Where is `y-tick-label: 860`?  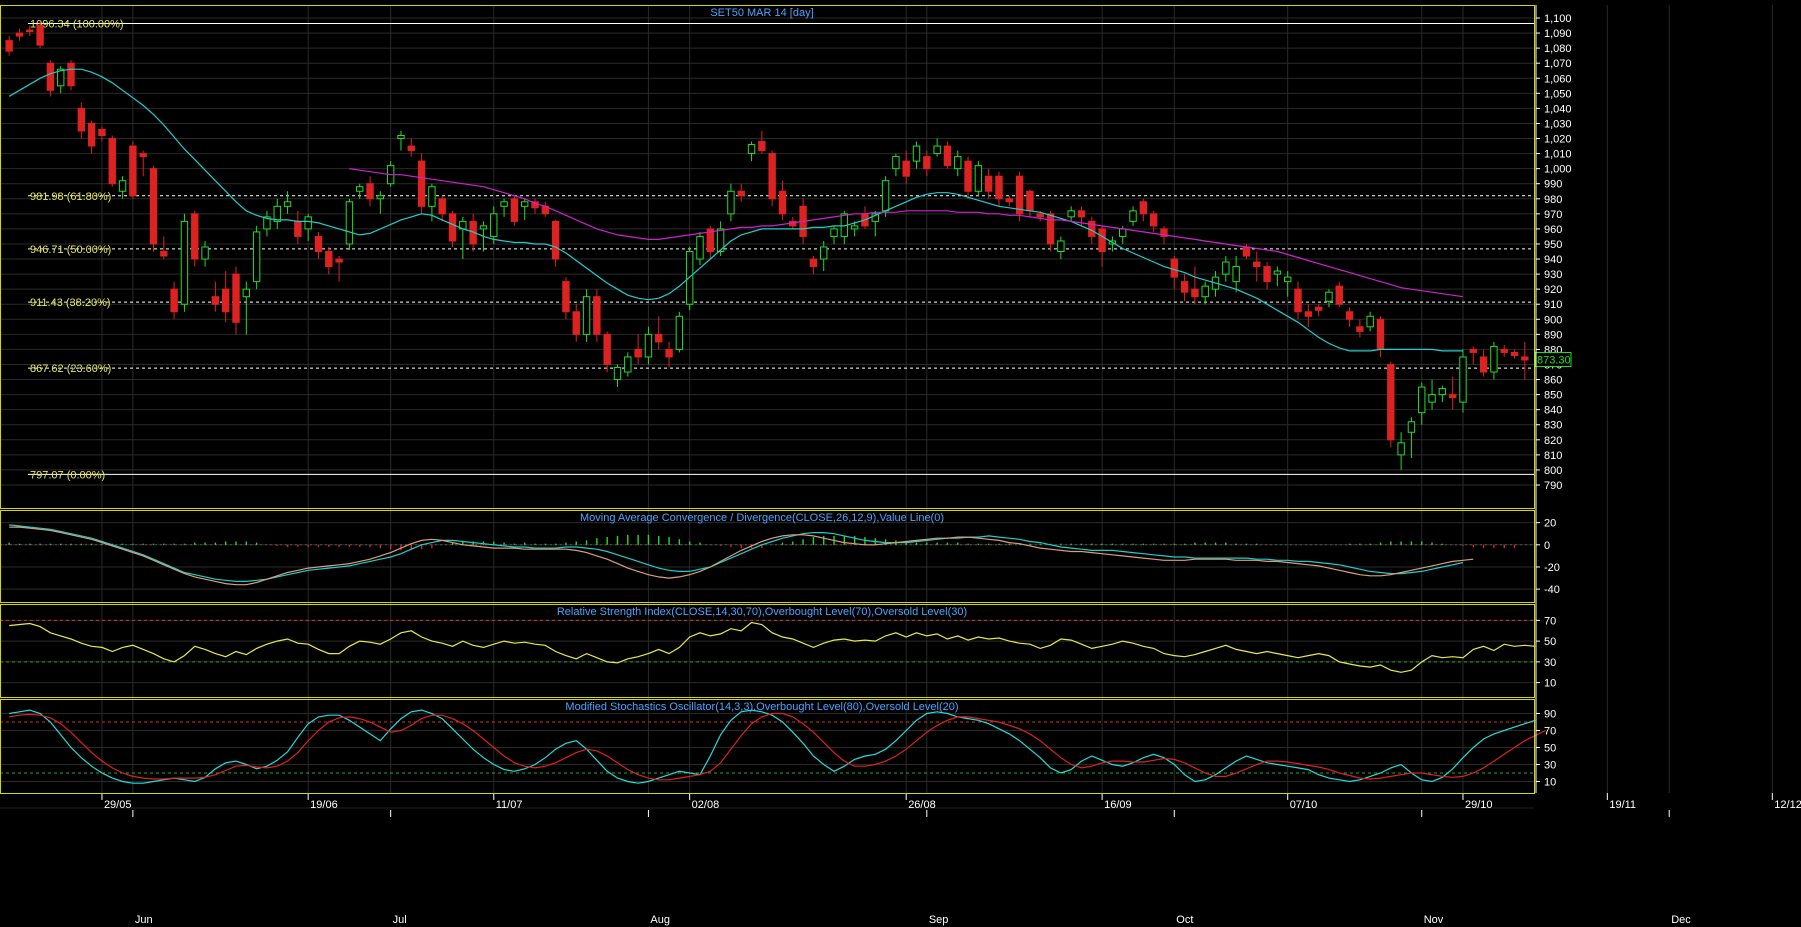 y-tick-label: 860 is located at coordinates (1553, 381).